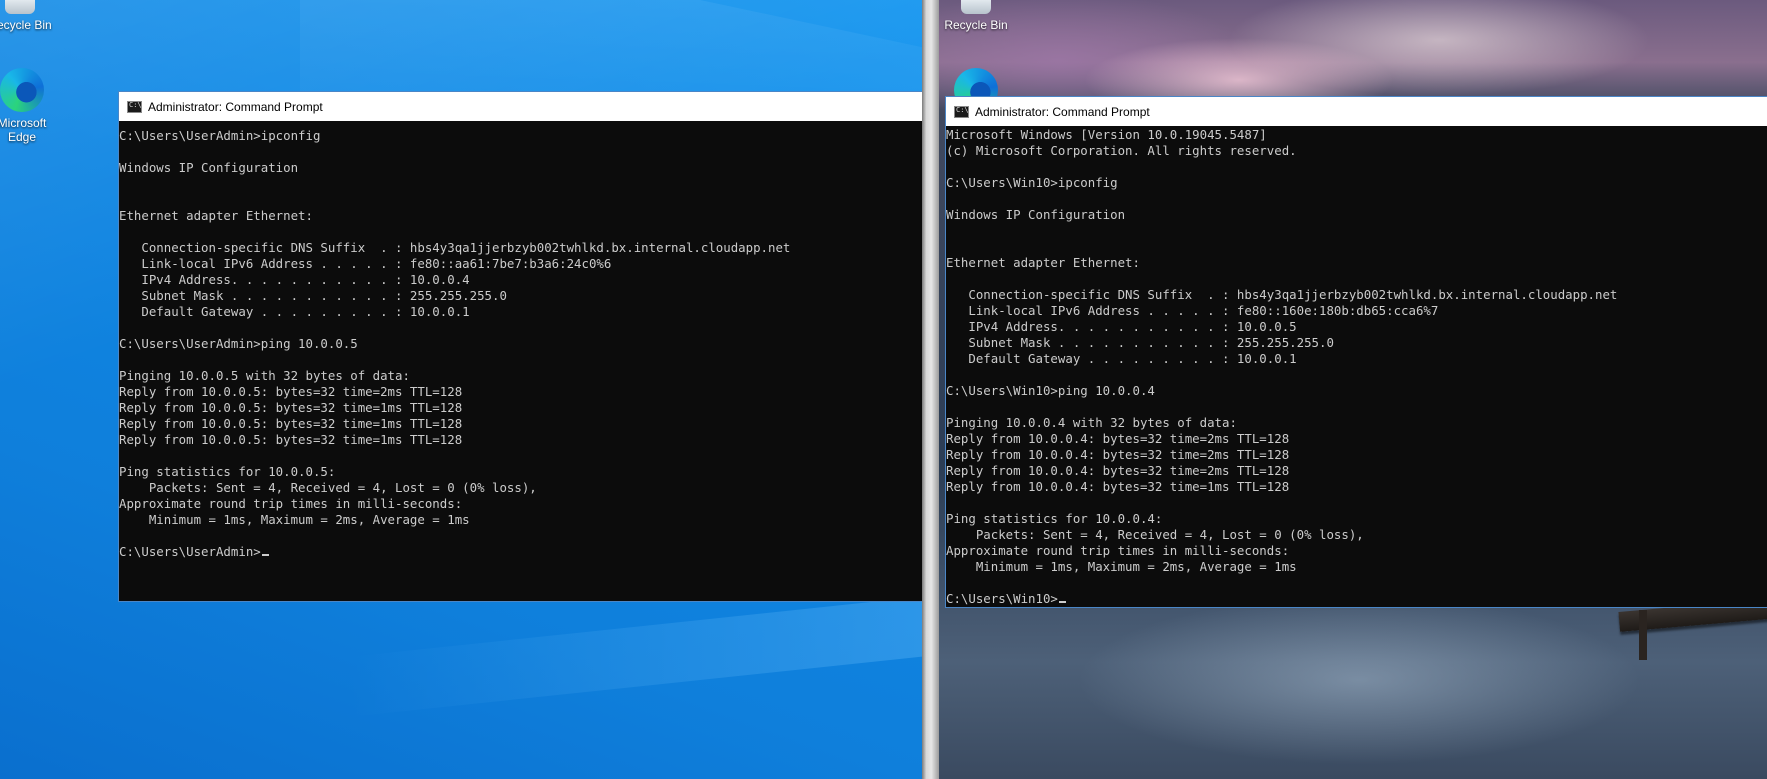 This screenshot has height=779, width=1767. Describe the element at coordinates (1054, 518) in the screenshot. I see `console-line: Ping statistics for 10.0.0.4:` at that location.